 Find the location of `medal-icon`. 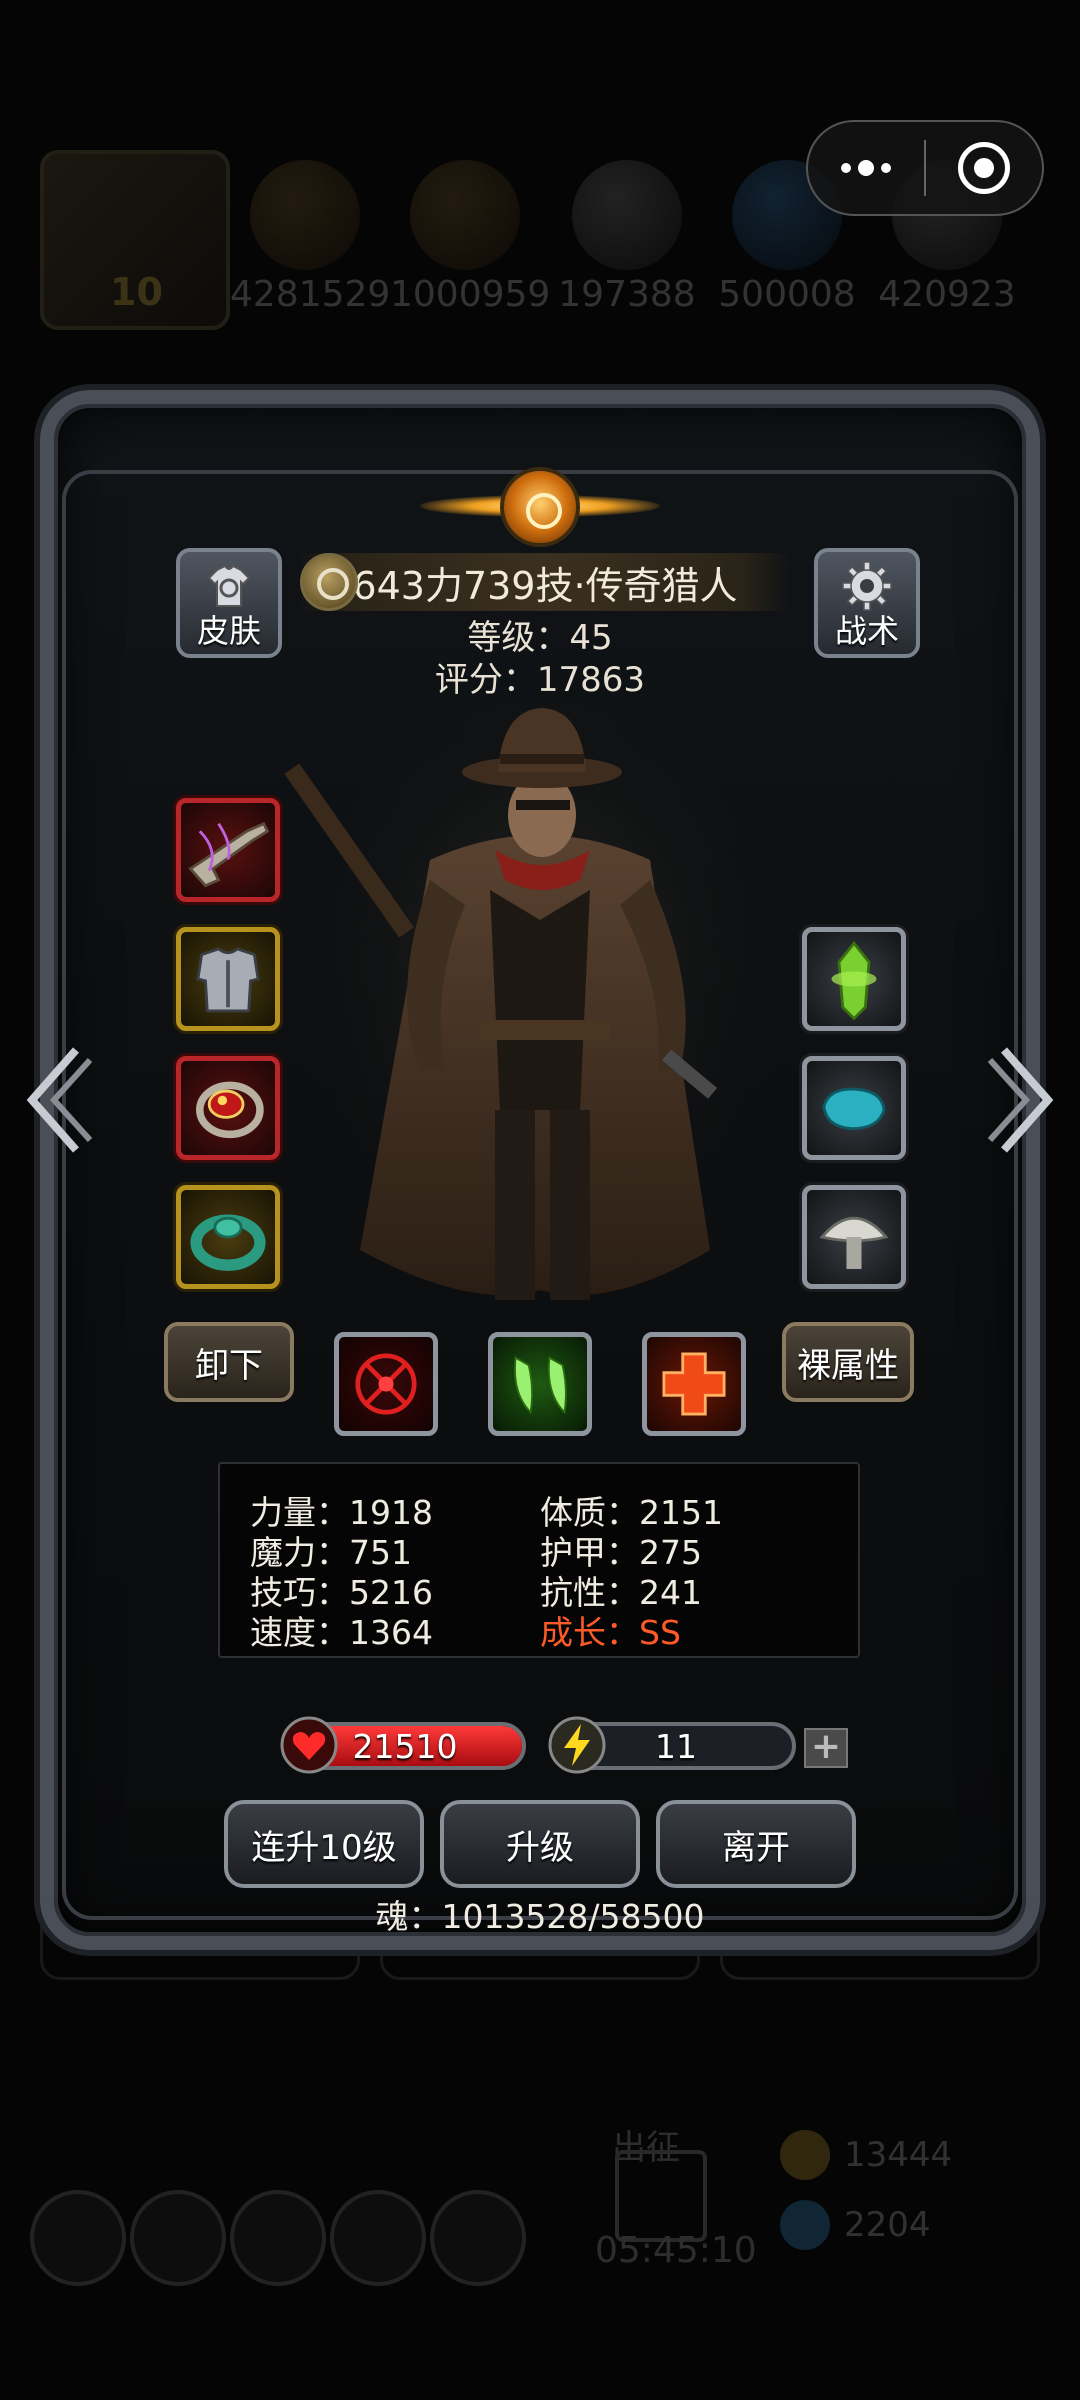

medal-icon is located at coordinates (329, 582).